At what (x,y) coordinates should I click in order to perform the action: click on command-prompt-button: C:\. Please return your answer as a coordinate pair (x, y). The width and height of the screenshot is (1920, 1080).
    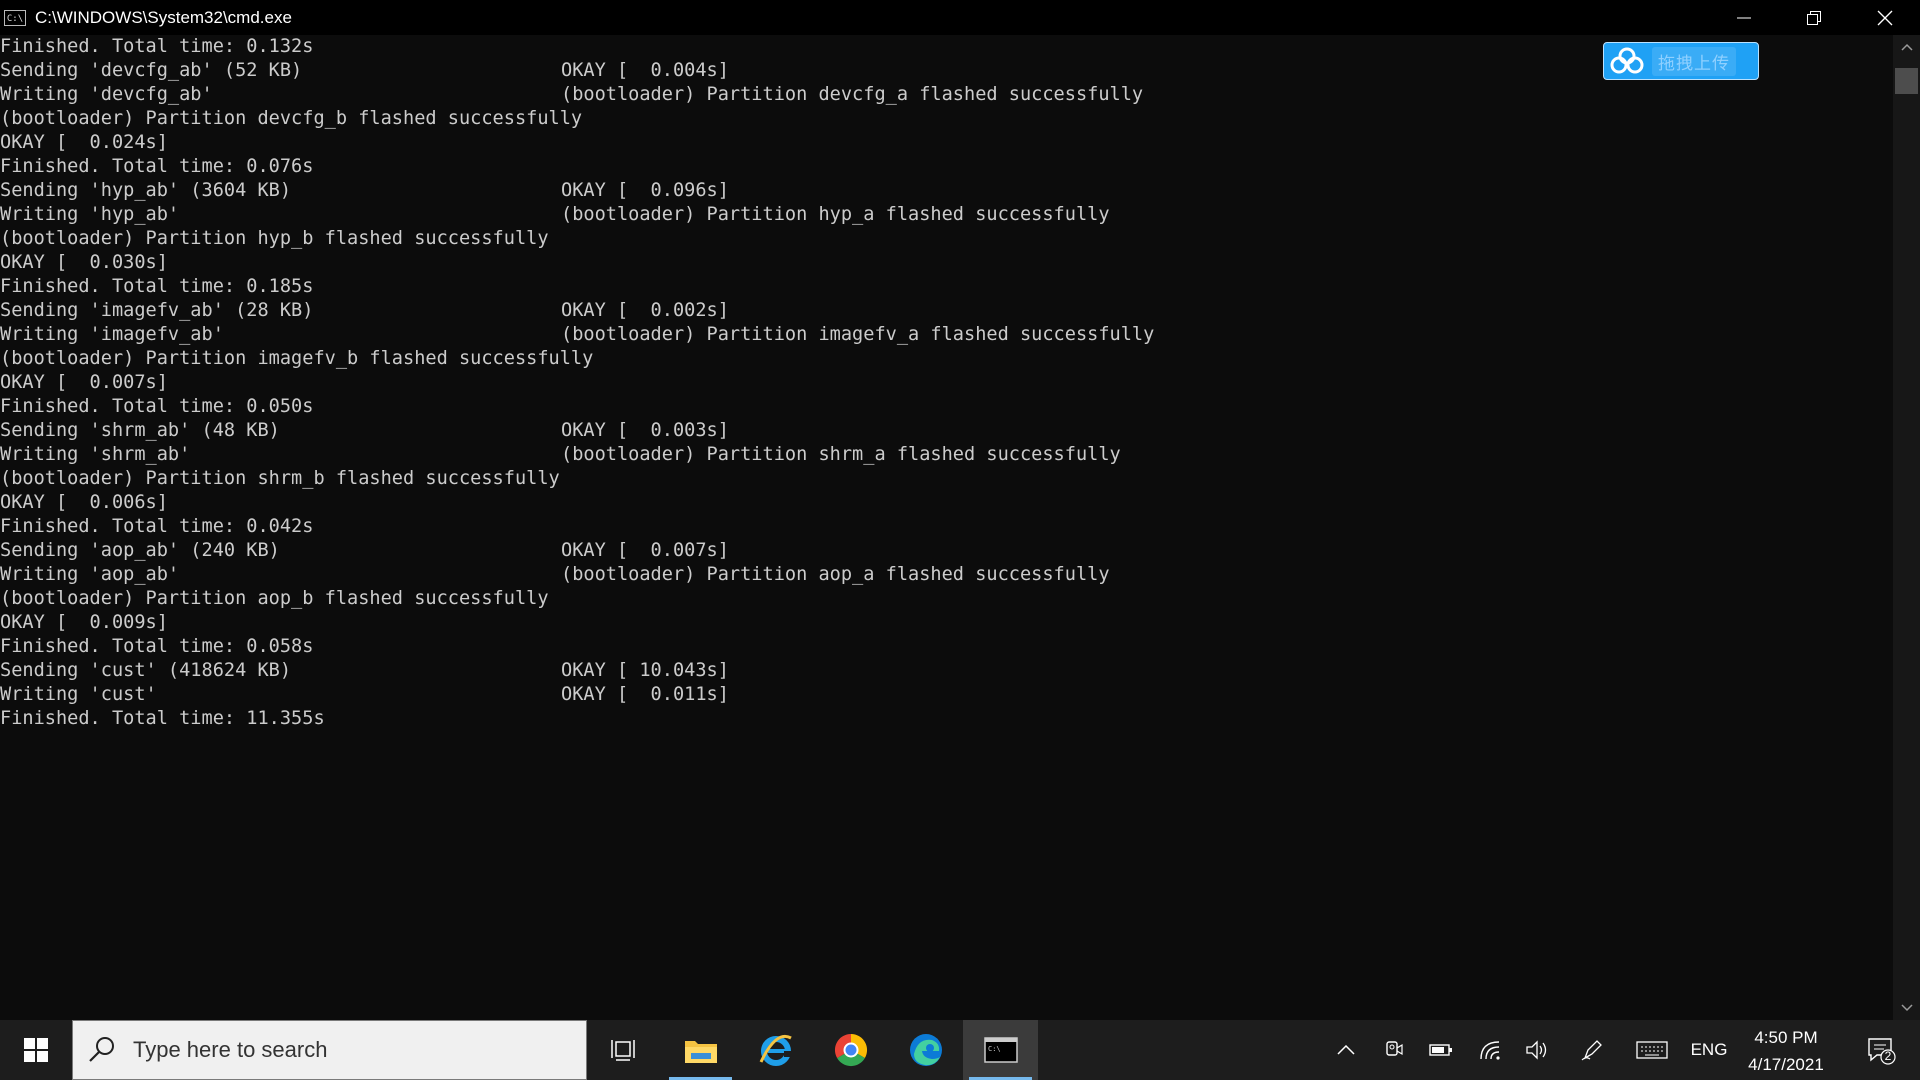
    Looking at the image, I should click on (1000, 1050).